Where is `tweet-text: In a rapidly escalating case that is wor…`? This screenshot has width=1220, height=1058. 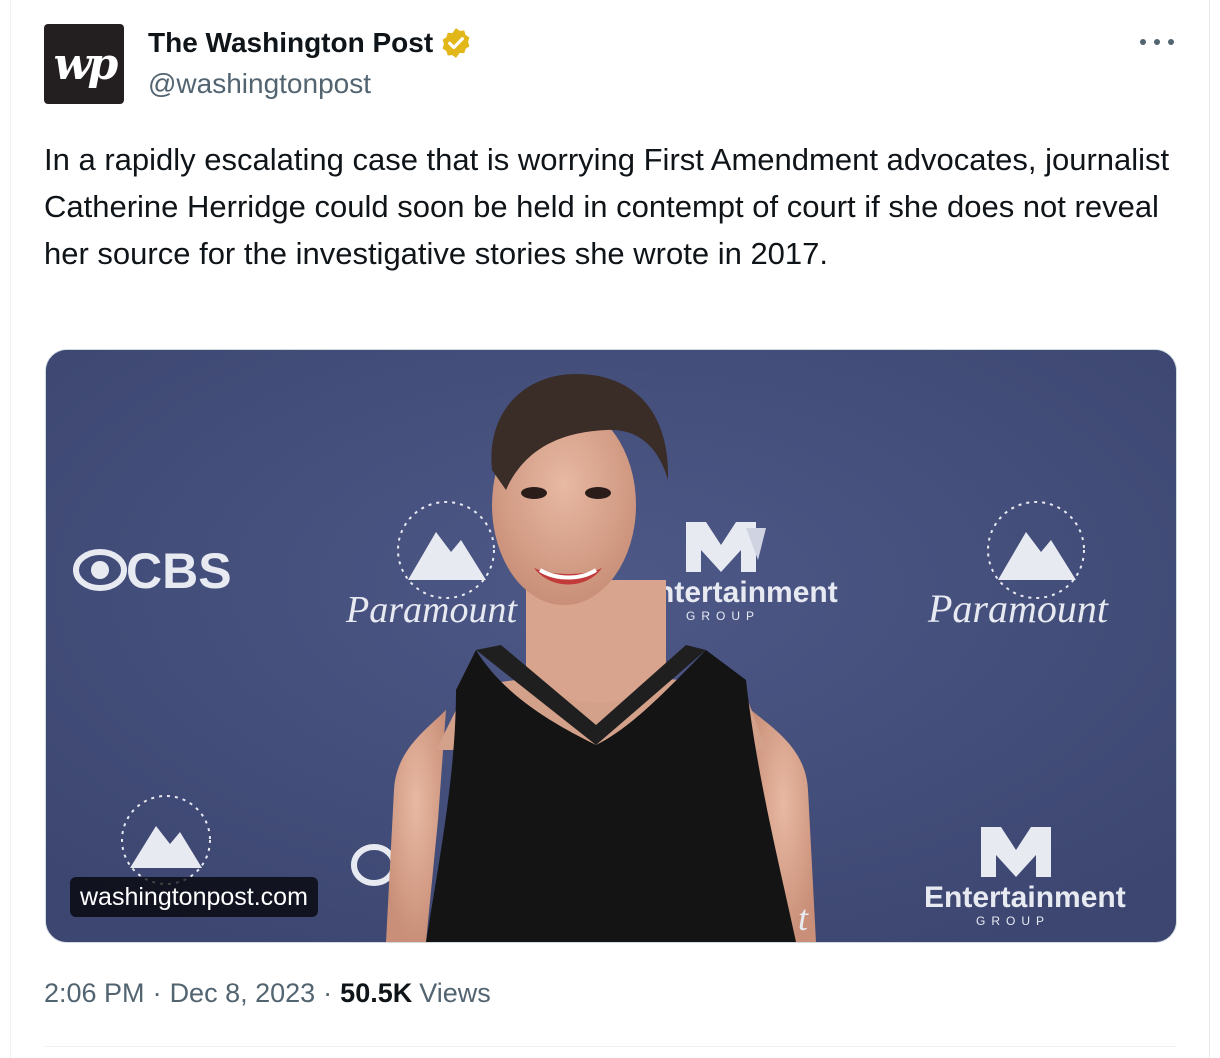
tweet-text: In a rapidly escalating case that is wor… is located at coordinates (607, 206).